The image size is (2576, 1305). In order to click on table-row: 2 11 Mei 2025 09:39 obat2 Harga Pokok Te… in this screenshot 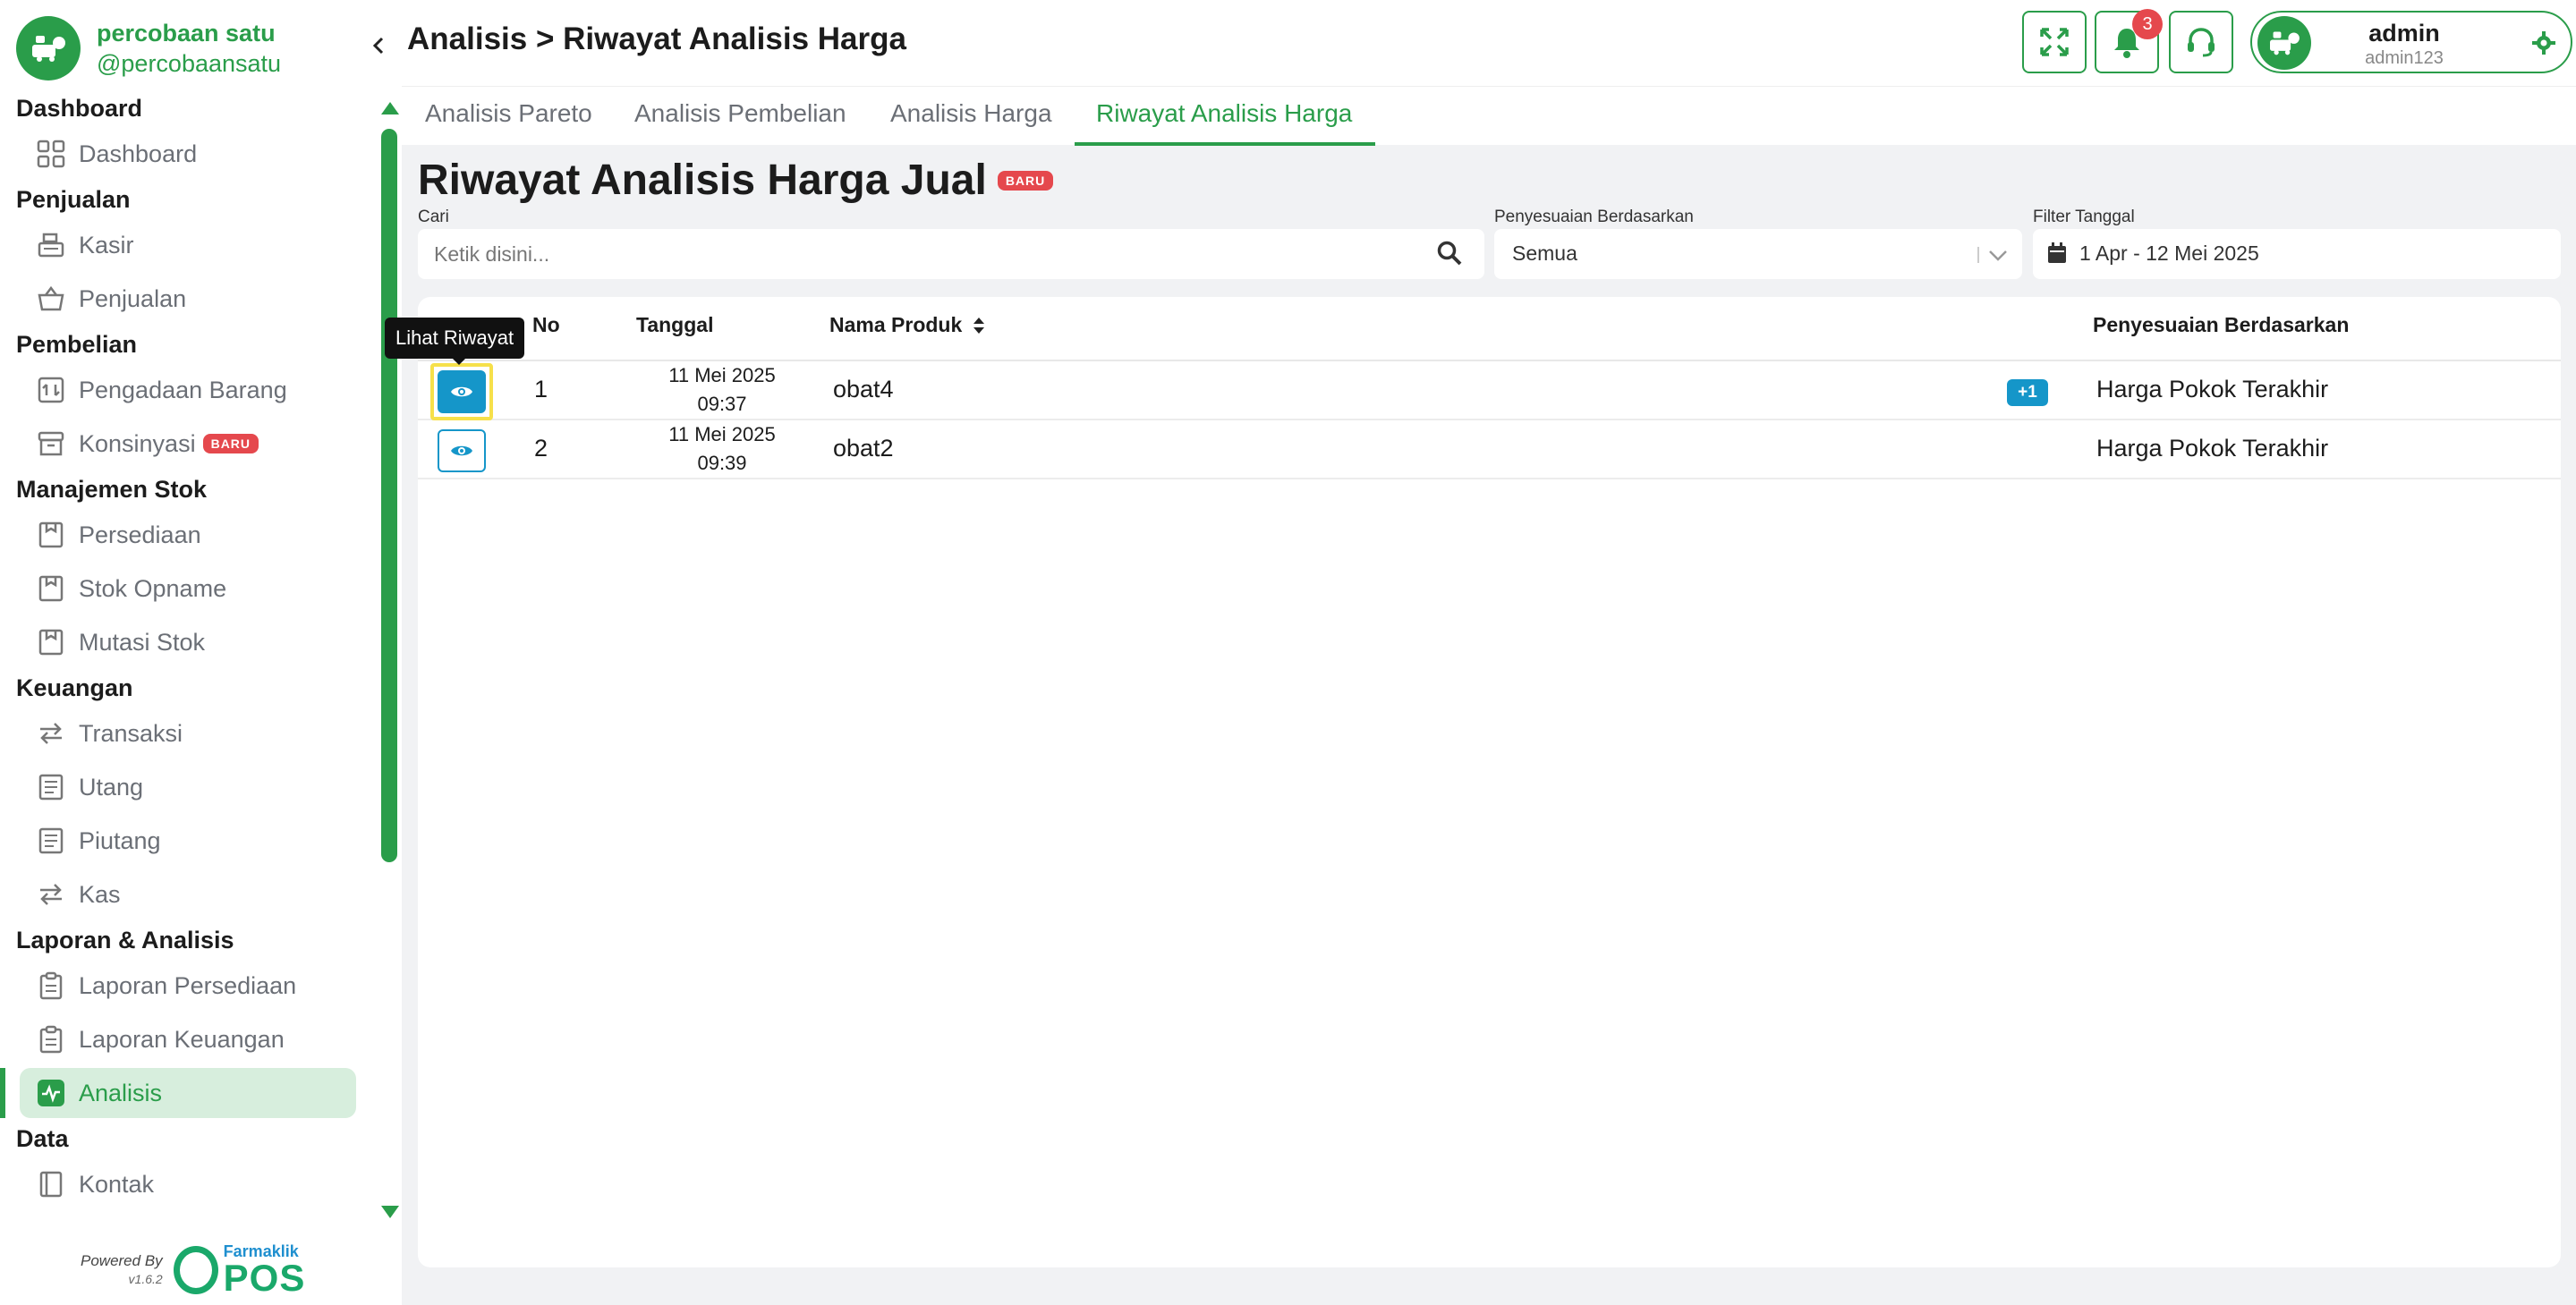, I will do `click(1489, 449)`.